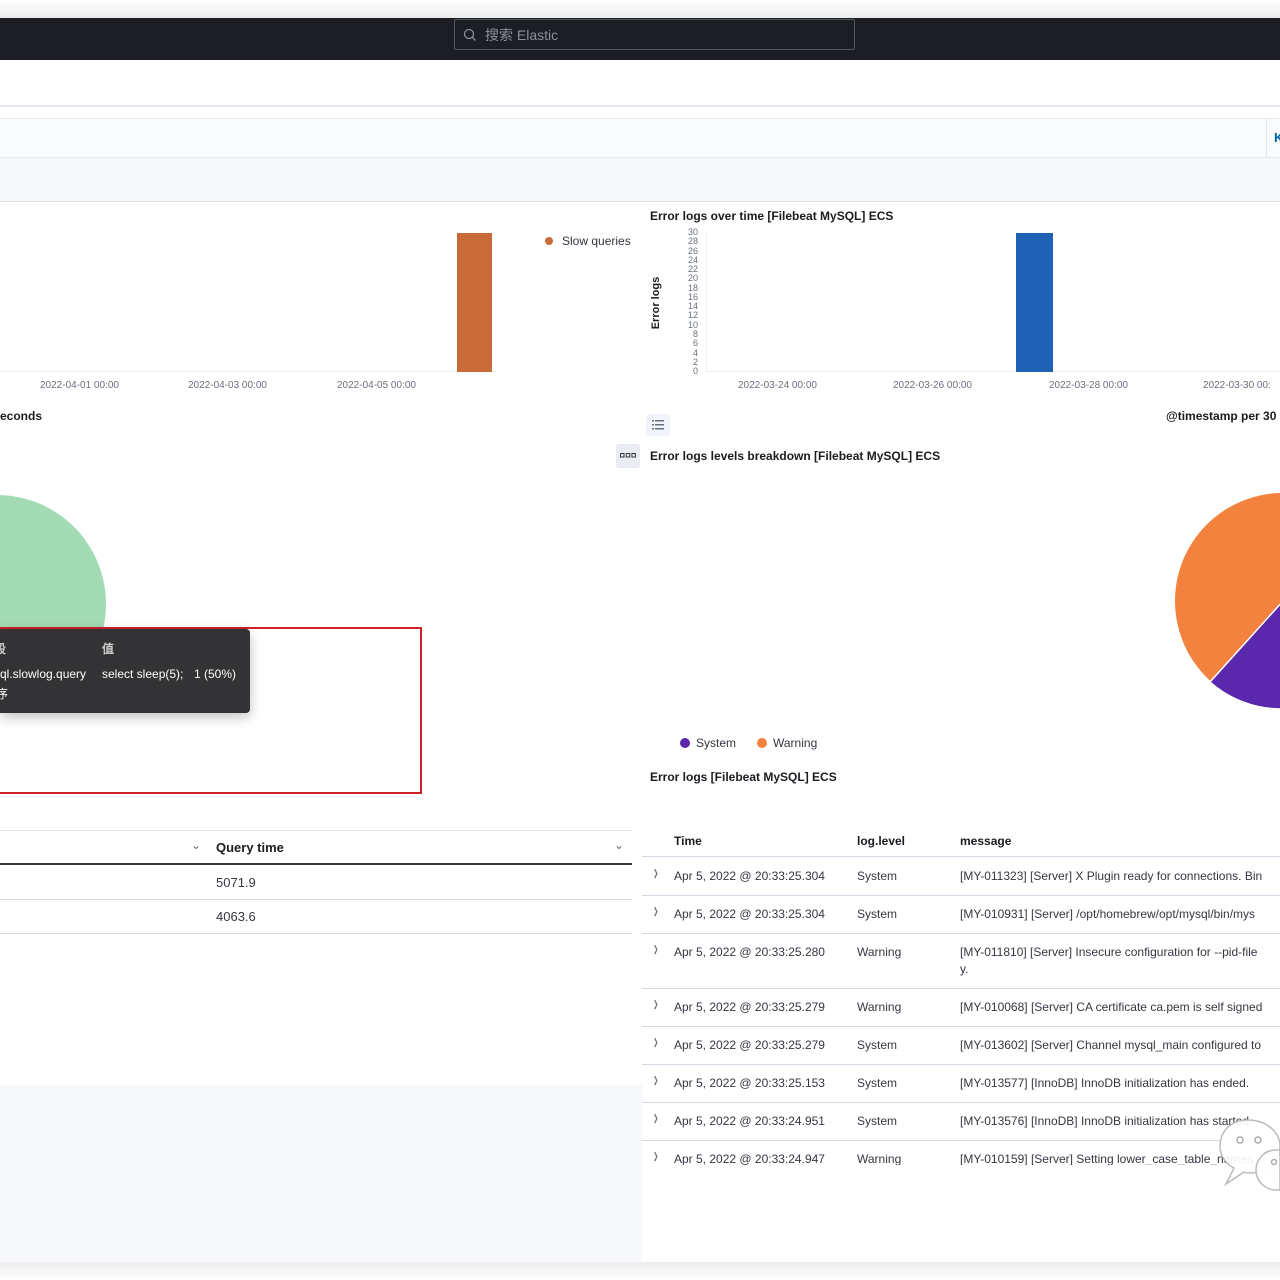  Describe the element at coordinates (4, 694) in the screenshot. I see `tooltip-field-suffix: 序` at that location.